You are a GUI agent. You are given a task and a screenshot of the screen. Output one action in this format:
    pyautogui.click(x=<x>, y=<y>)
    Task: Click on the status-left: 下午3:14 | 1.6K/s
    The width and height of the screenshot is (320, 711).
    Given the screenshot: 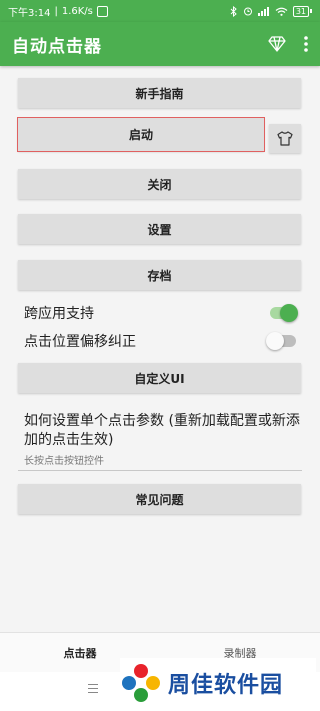 What is the action you would take?
    pyautogui.click(x=58, y=11)
    